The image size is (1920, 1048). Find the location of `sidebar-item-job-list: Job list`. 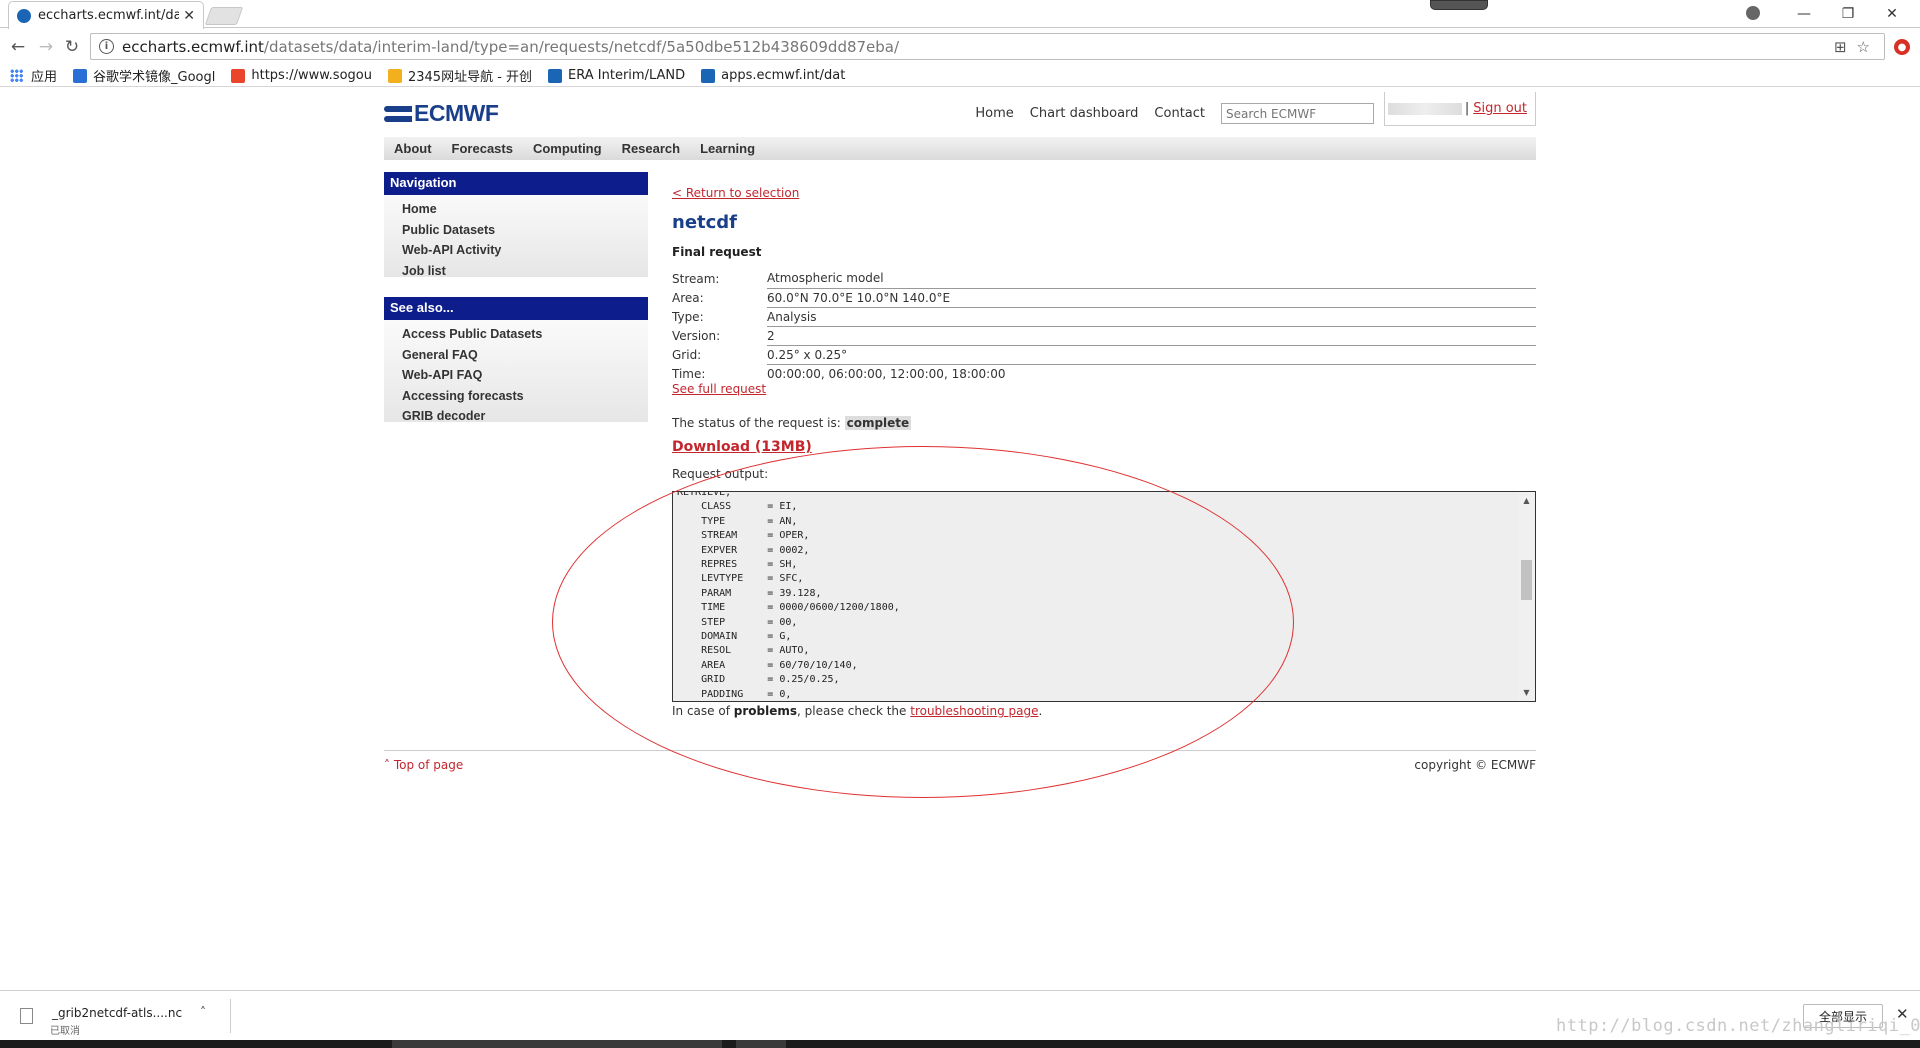

sidebar-item-job-list: Job list is located at coordinates (525, 271).